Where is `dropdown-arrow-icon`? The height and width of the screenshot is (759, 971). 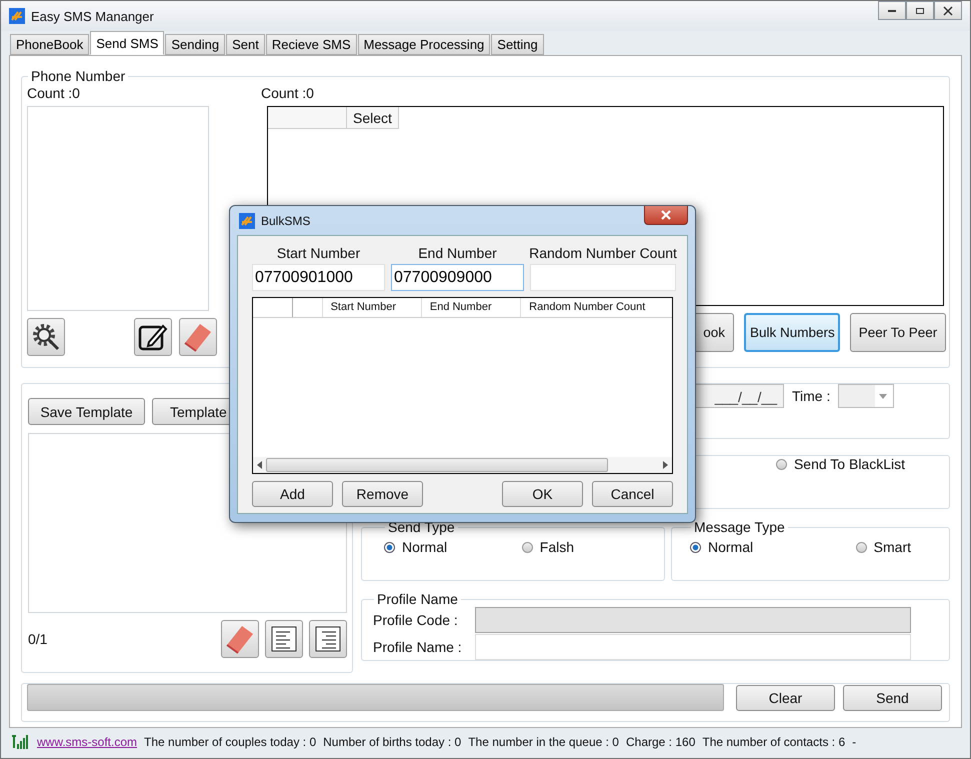
dropdown-arrow-icon is located at coordinates (883, 396).